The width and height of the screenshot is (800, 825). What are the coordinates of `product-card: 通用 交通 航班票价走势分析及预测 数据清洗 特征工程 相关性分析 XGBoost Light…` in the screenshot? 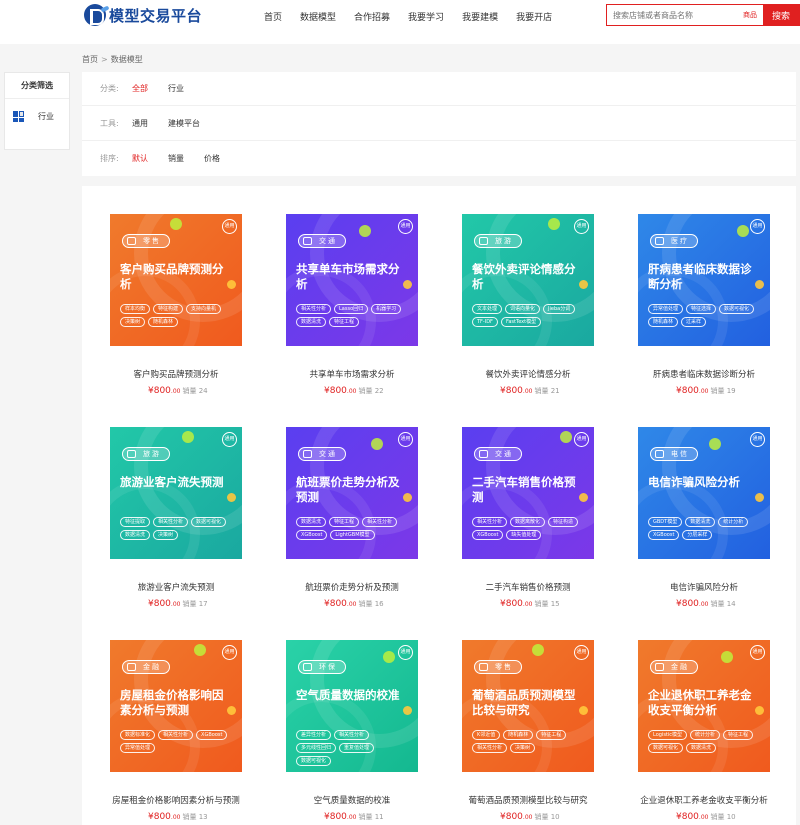 It's located at (338, 504).